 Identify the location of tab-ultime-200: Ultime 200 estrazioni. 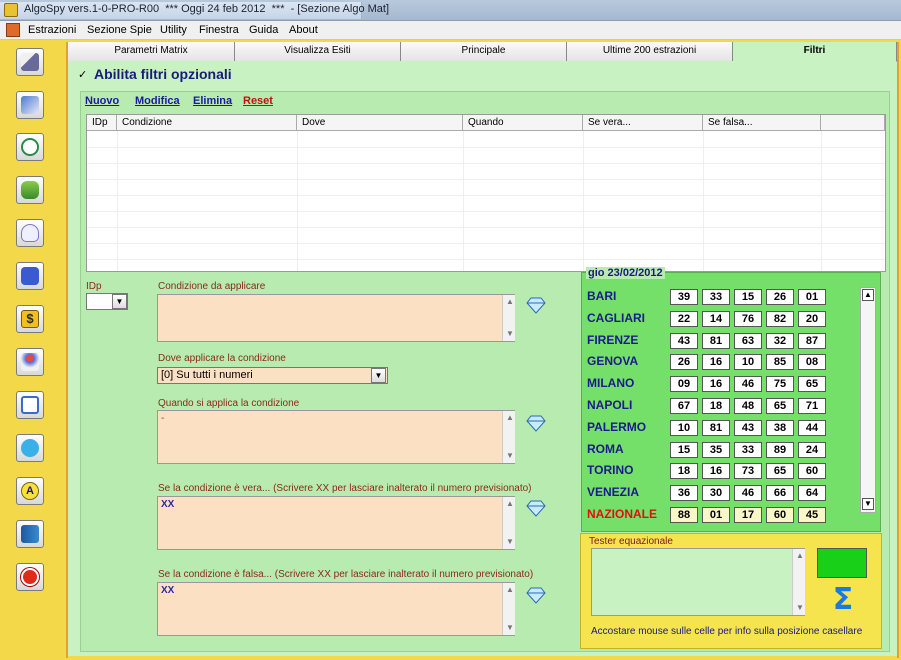
(650, 51).